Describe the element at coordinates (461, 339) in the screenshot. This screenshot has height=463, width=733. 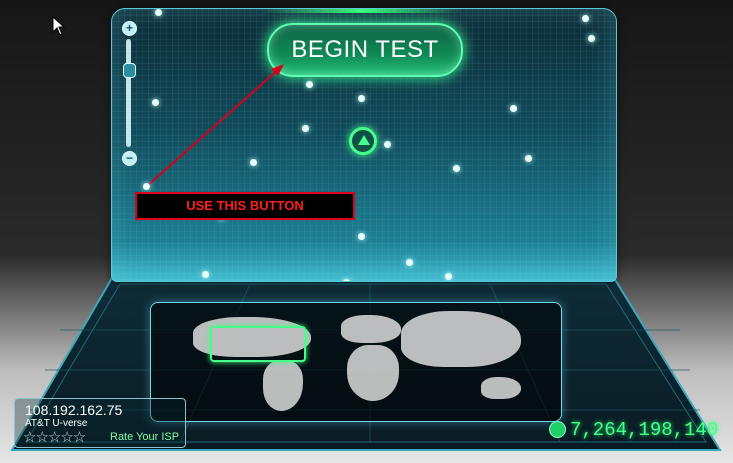
I see `map-asia` at that location.